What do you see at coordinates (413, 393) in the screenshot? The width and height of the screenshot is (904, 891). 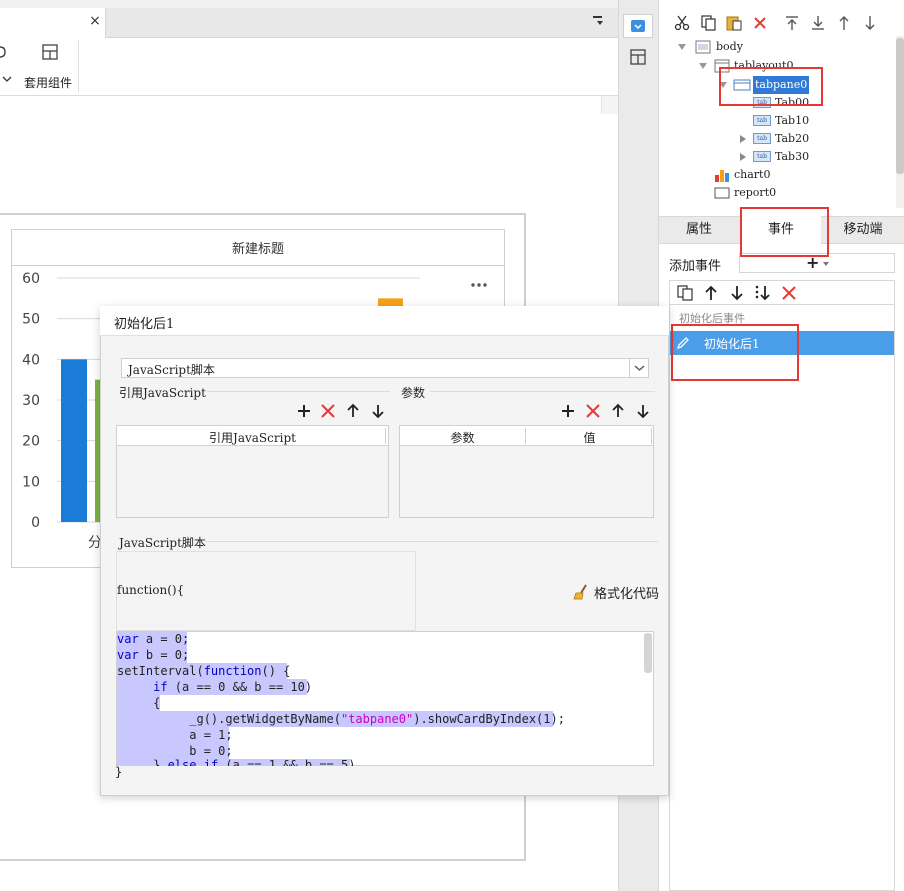 I see `params-section-label: 参数` at bounding box center [413, 393].